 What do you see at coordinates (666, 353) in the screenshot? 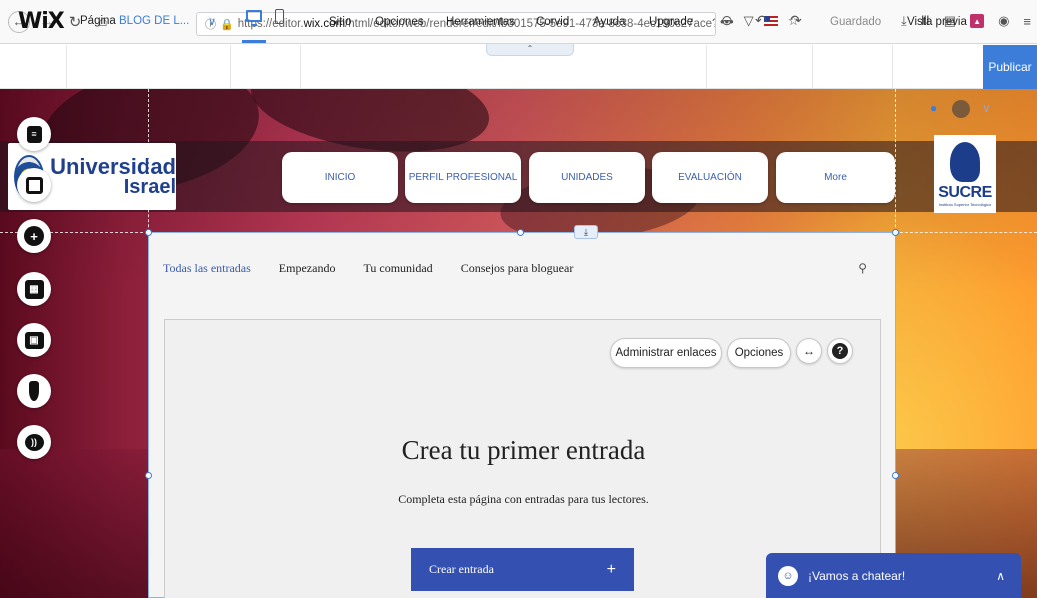
I see `manage-links-button: Administrar enlaces` at bounding box center [666, 353].